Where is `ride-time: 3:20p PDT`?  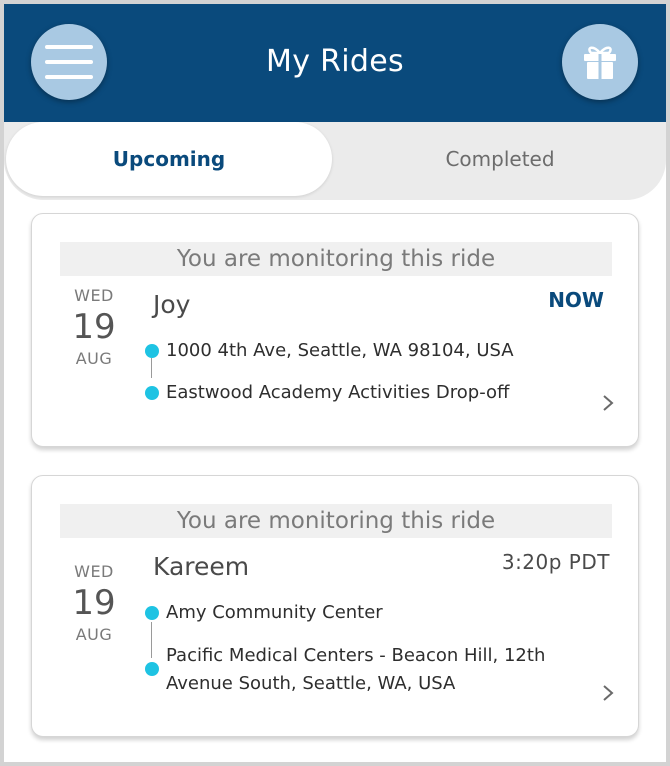
ride-time: 3:20p PDT is located at coordinates (555, 562).